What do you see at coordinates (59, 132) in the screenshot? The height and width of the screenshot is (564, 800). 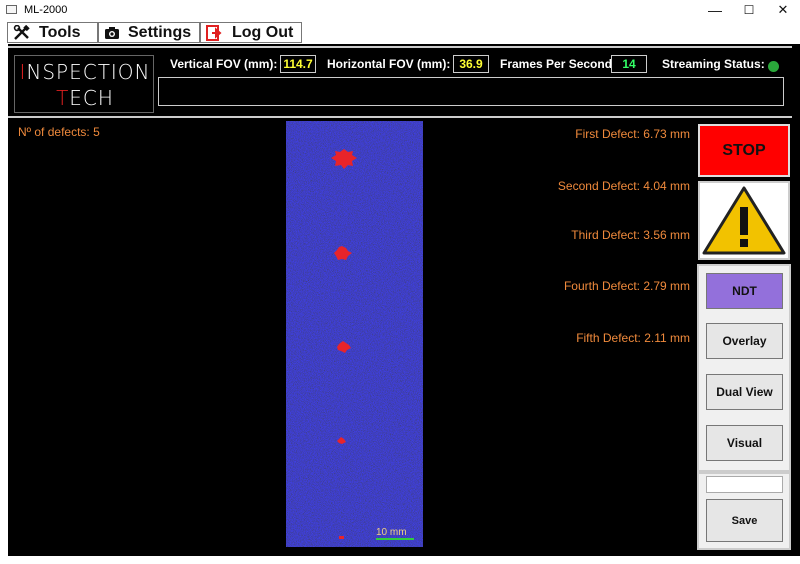 I see `defects-count: Nº of defects: 5` at bounding box center [59, 132].